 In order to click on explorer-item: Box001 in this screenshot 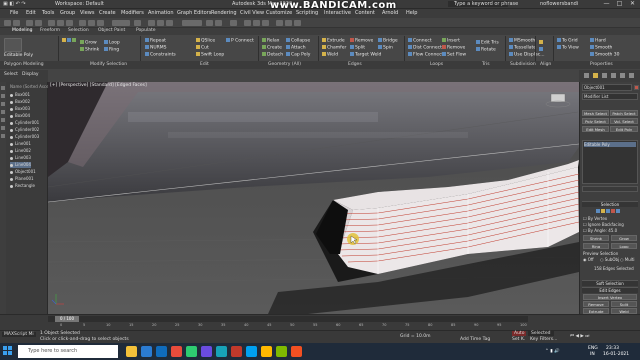, I will do `click(20, 95)`.